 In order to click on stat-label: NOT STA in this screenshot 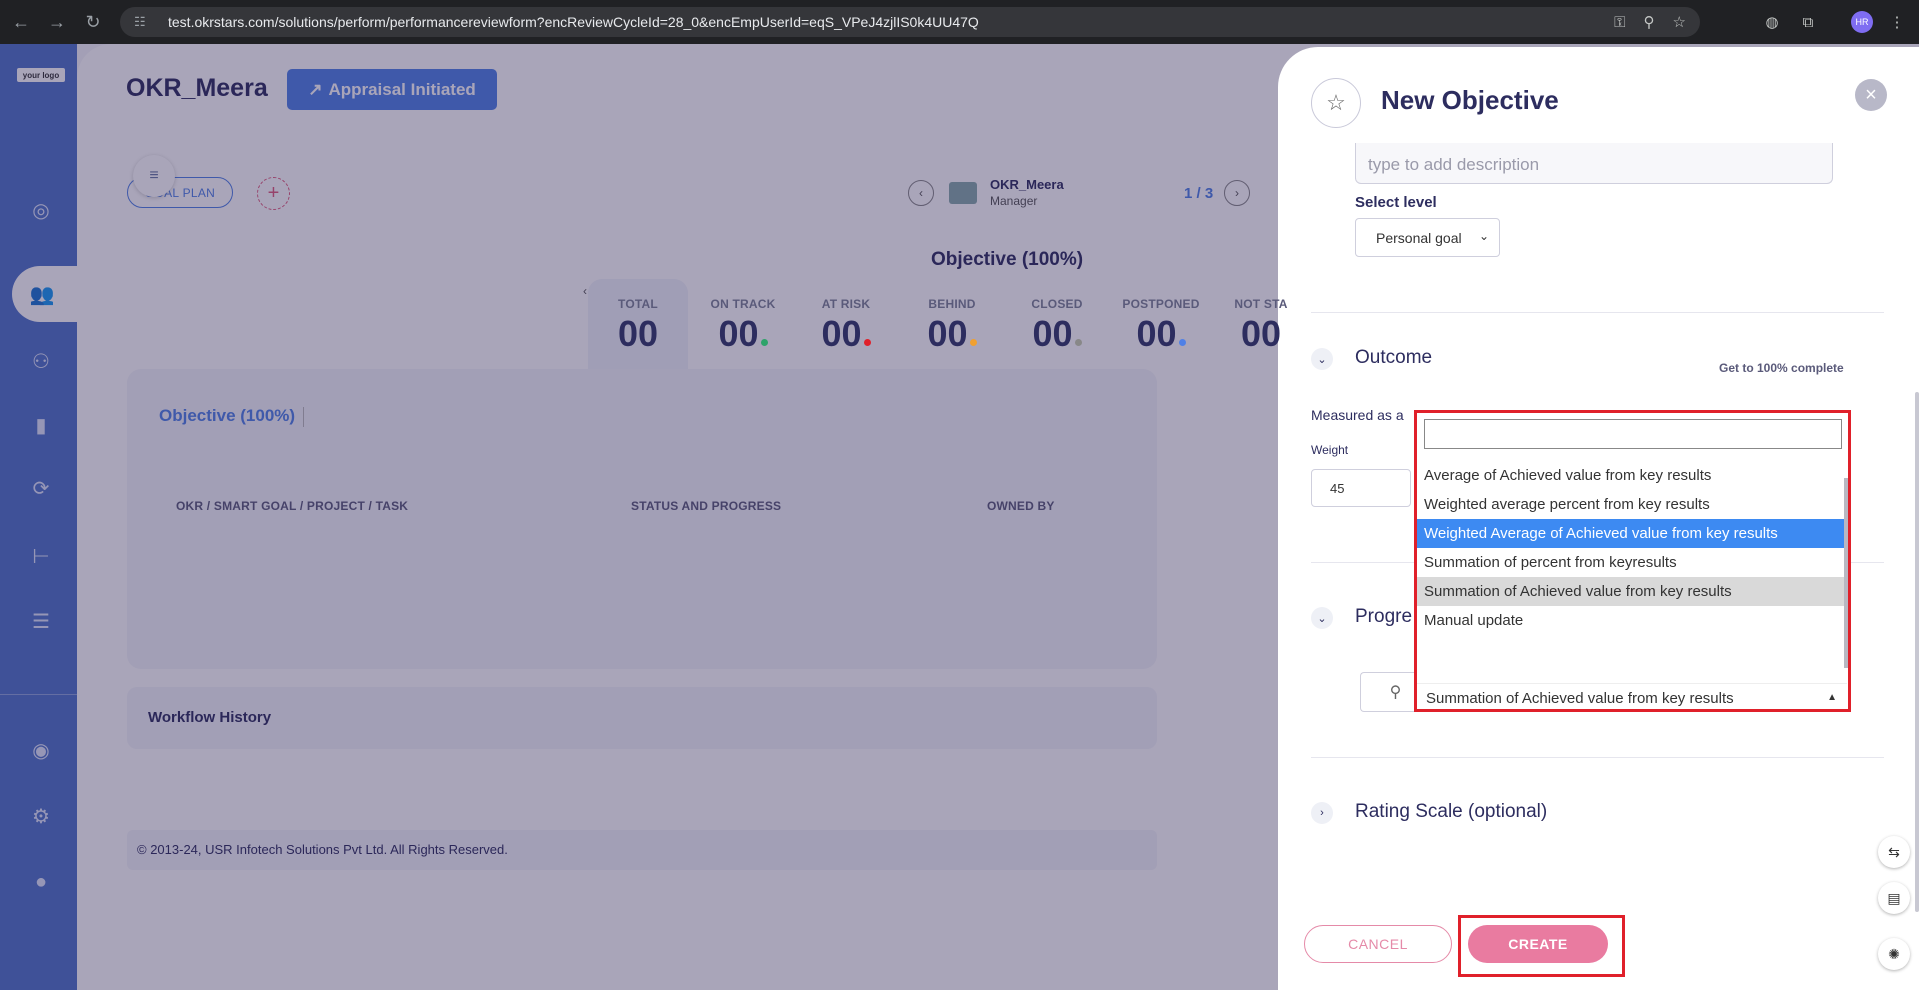, I will do `click(1261, 304)`.